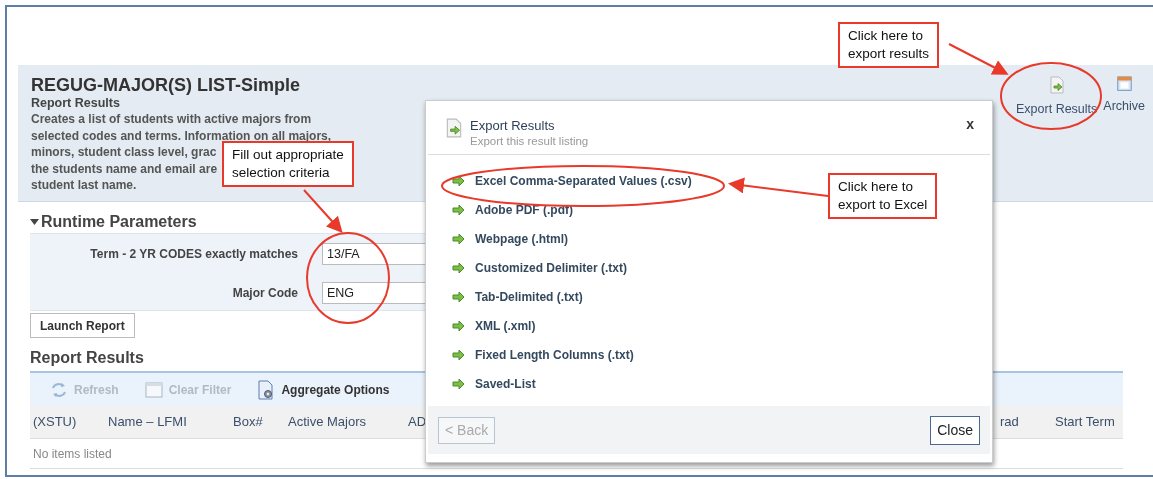  Describe the element at coordinates (889, 45) in the screenshot. I see `callout-note: Click here to export results` at that location.